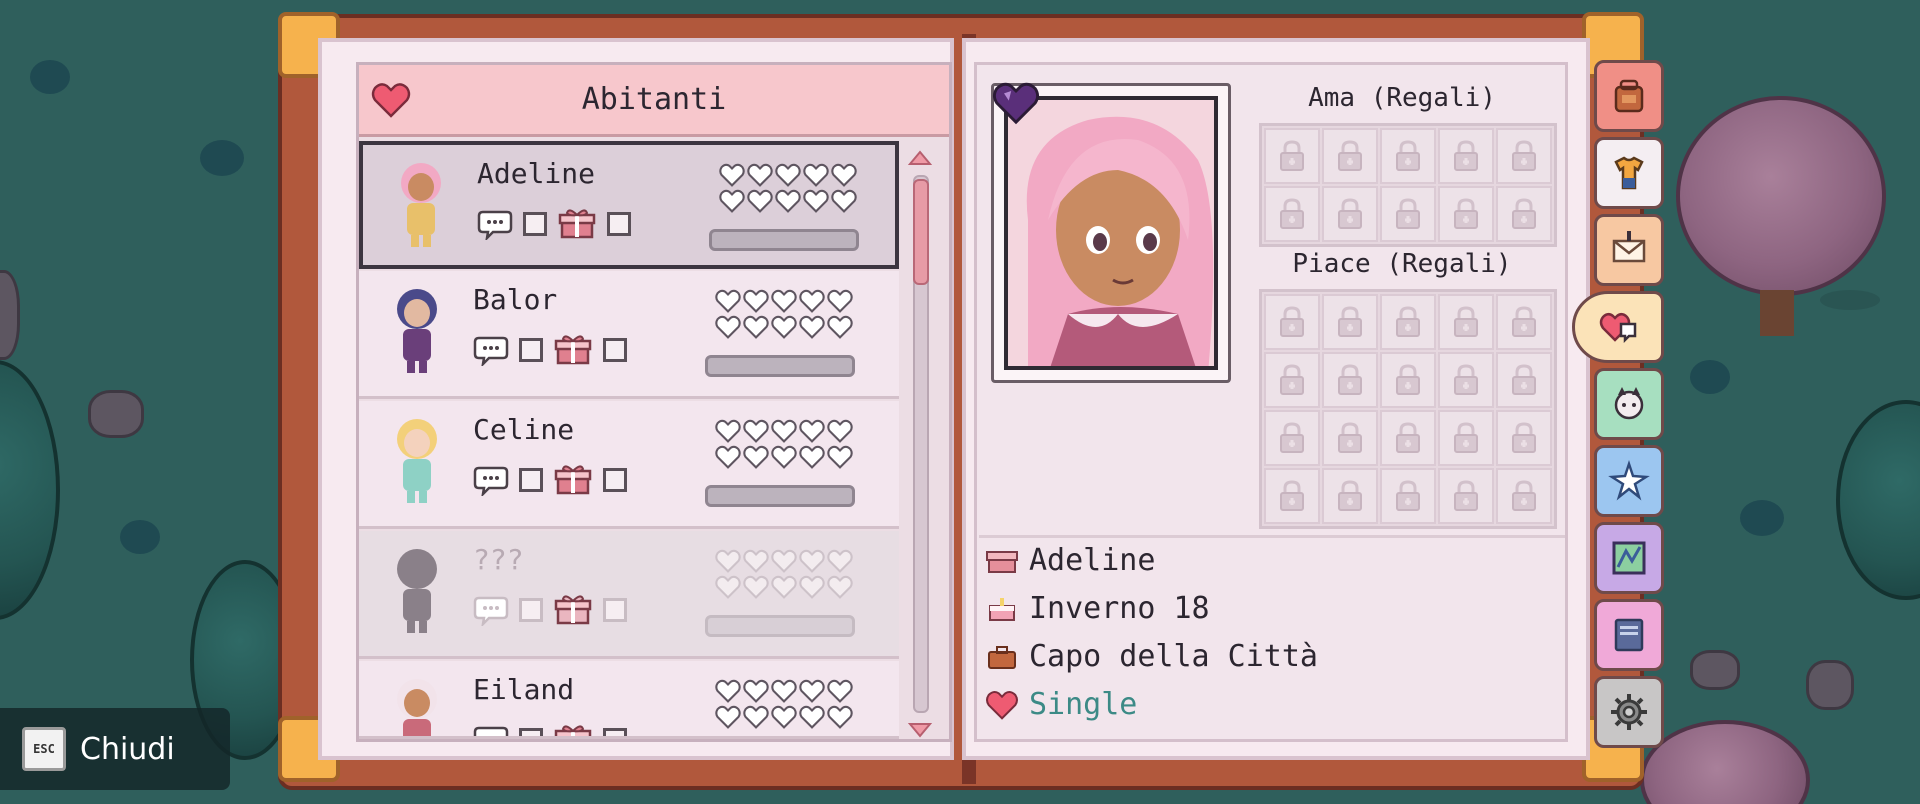 This screenshot has width=1920, height=804. I want to click on info-birthday-row: Inverno 18, so click(1097, 608).